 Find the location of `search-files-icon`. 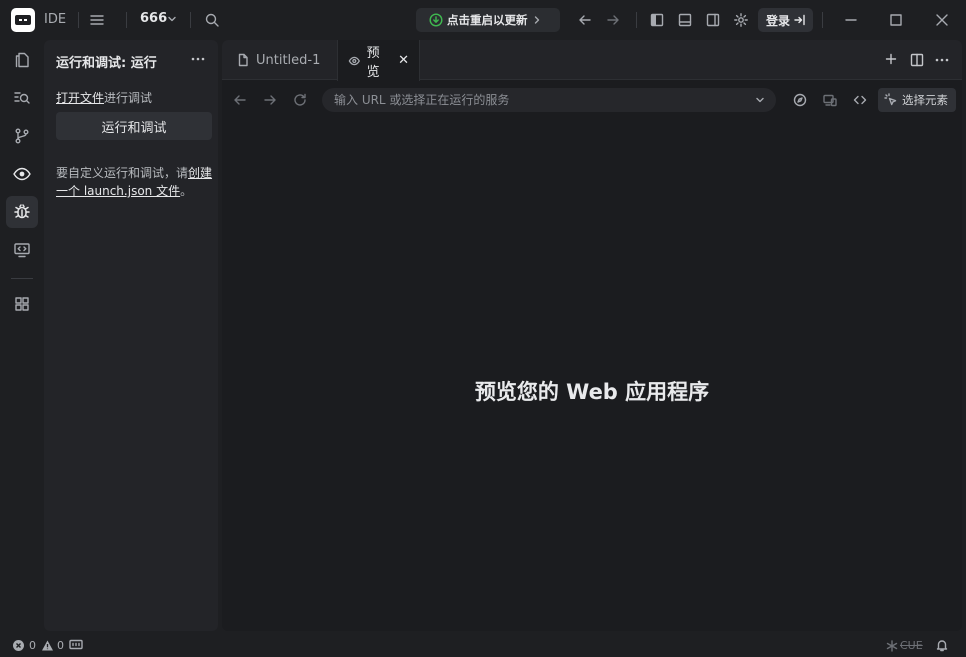

search-files-icon is located at coordinates (22, 98).